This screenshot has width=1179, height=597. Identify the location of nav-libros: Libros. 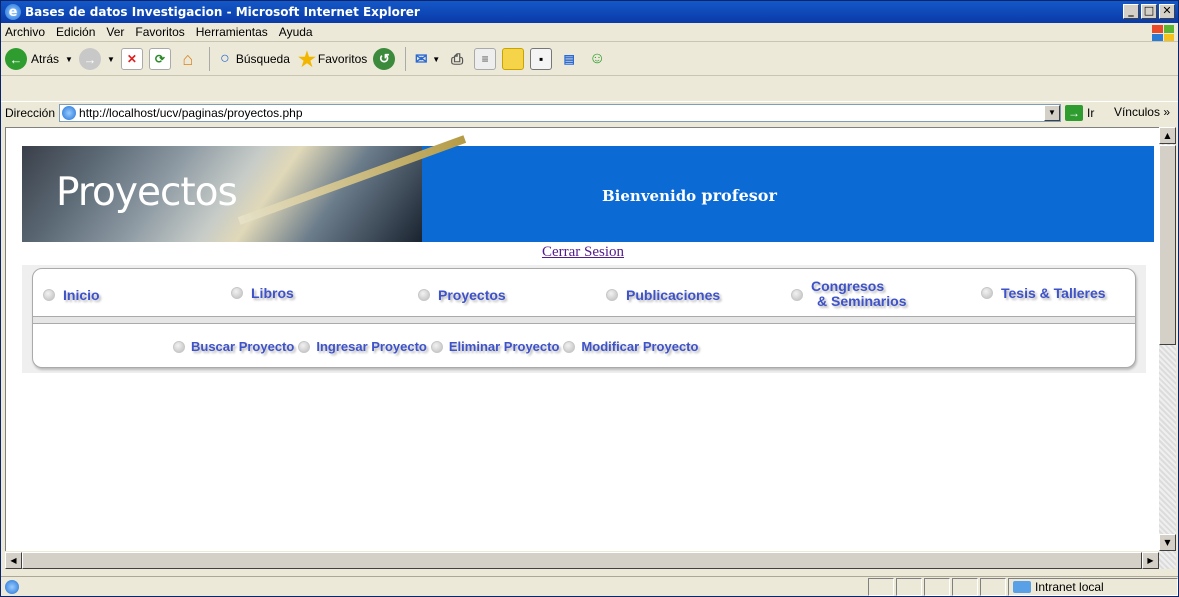
(262, 293).